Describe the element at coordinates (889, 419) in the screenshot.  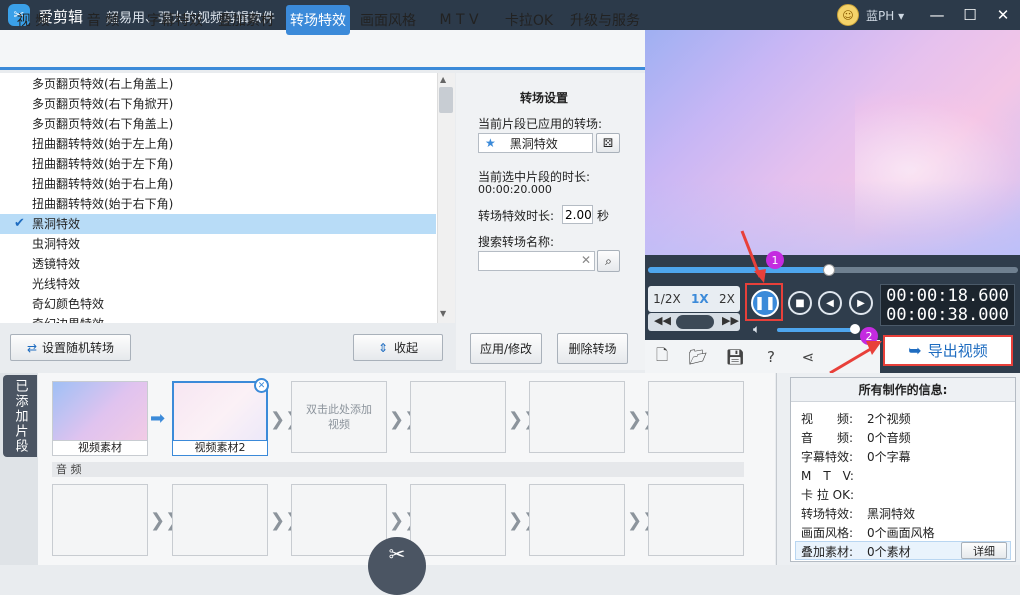
I see `info-value: 2个视频` at that location.